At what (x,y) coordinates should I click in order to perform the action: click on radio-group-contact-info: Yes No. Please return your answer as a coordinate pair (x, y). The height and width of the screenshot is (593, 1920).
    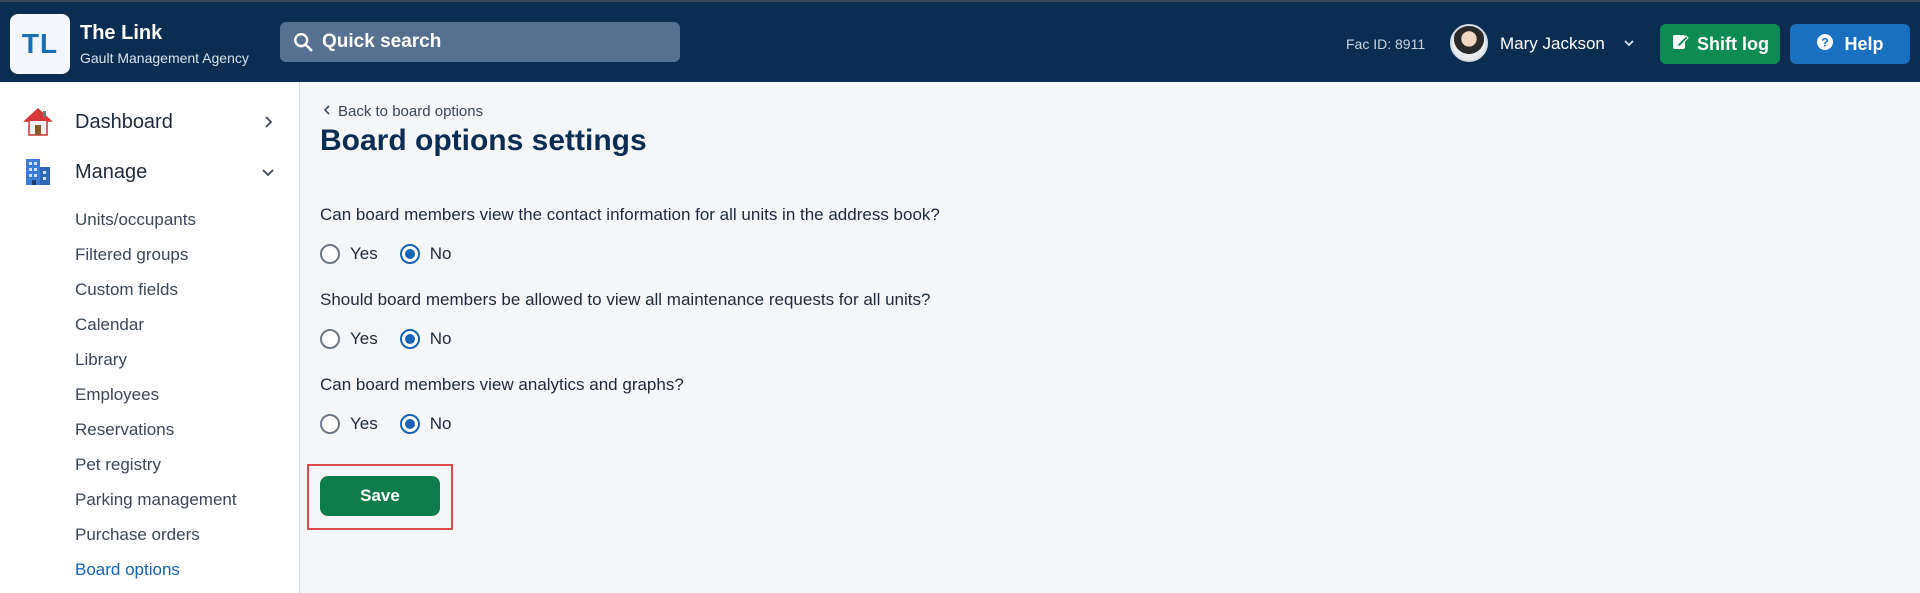
    Looking at the image, I should click on (391, 254).